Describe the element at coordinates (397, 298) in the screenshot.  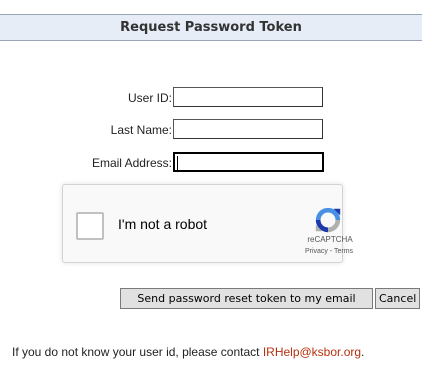
I see `cancel-button: Cancel` at that location.